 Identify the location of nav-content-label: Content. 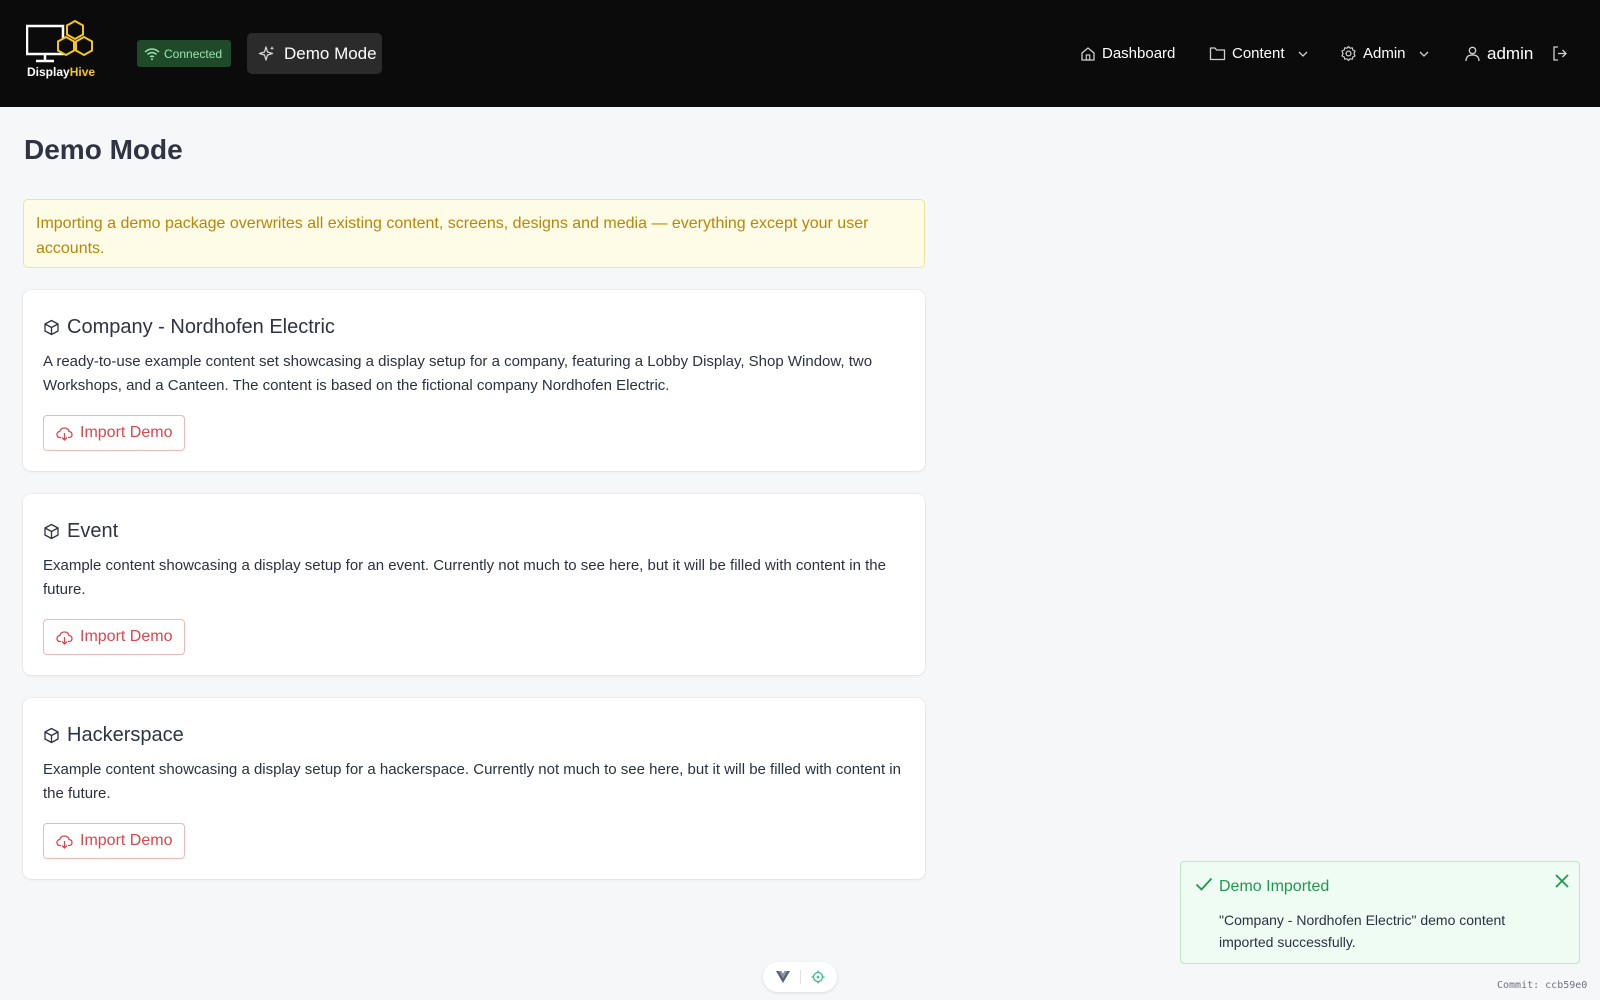
(1258, 53).